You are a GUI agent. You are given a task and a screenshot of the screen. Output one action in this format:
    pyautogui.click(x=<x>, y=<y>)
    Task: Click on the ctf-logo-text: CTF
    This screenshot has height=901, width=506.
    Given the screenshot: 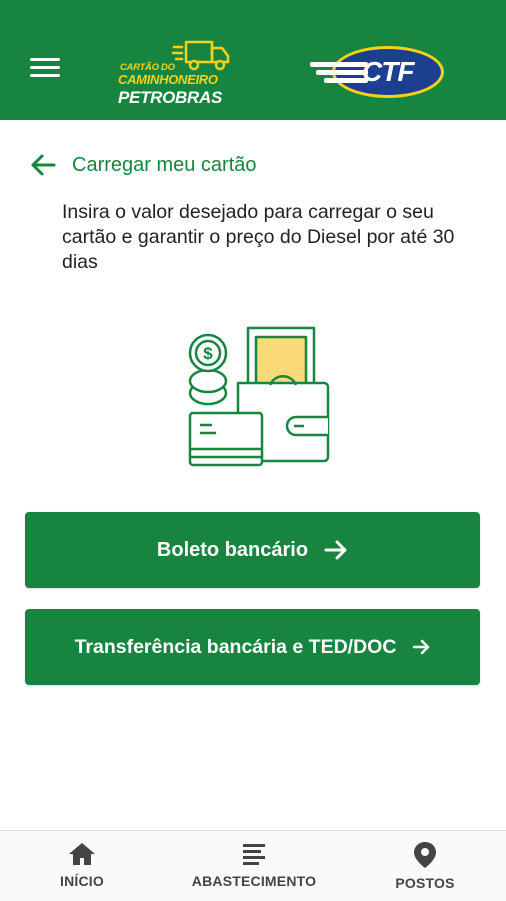 What is the action you would take?
    pyautogui.click(x=388, y=71)
    